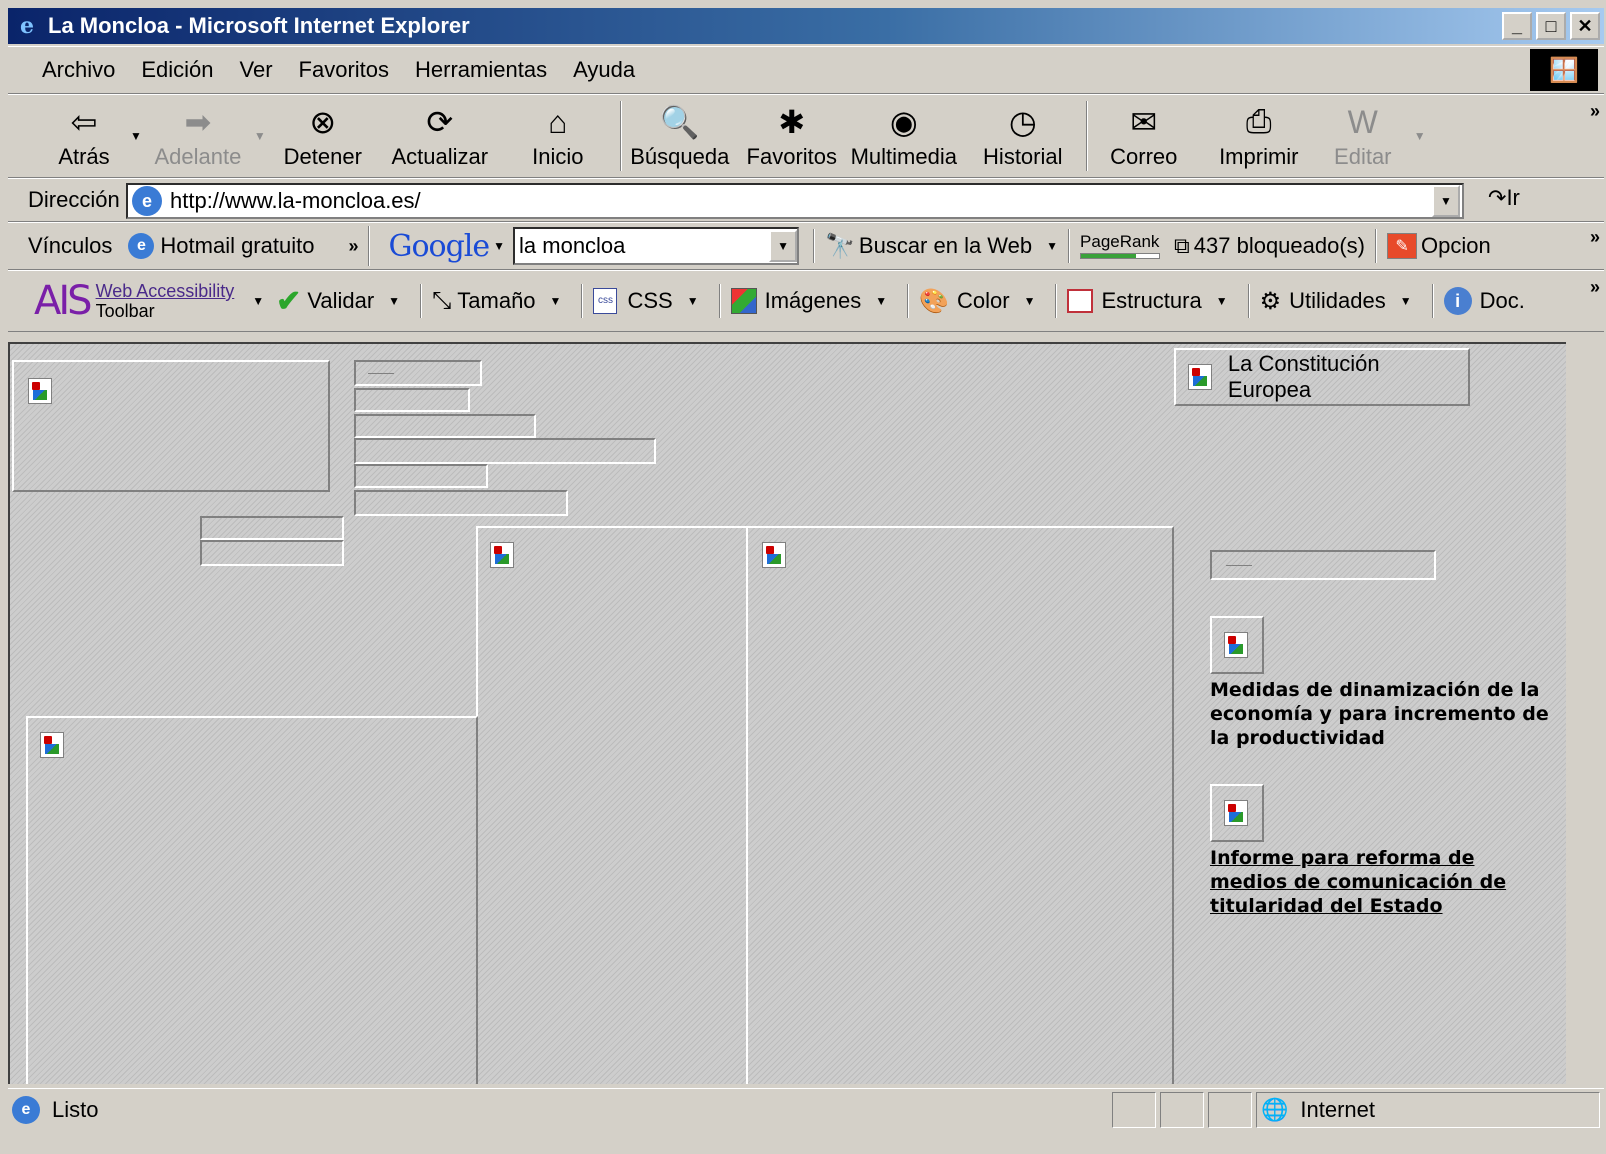 This screenshot has height=1154, width=1606. What do you see at coordinates (1322, 377) in the screenshot?
I see `constitution-banner: La Constitución Europea` at bounding box center [1322, 377].